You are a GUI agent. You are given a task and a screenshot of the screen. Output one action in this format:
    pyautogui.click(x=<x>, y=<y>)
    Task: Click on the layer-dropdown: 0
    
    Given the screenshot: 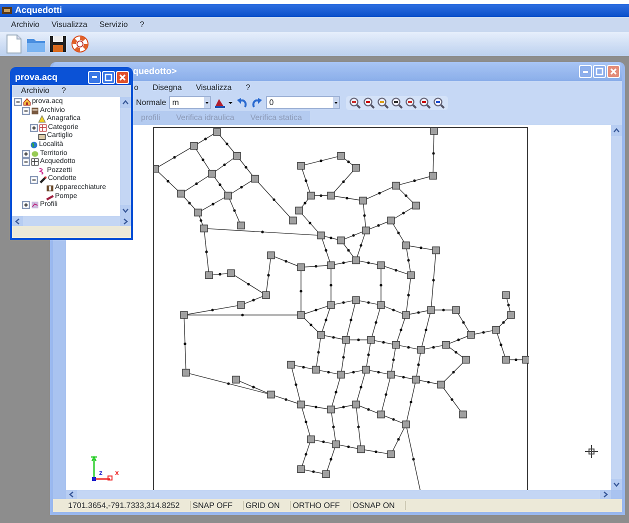 What is the action you would take?
    pyautogui.click(x=303, y=102)
    